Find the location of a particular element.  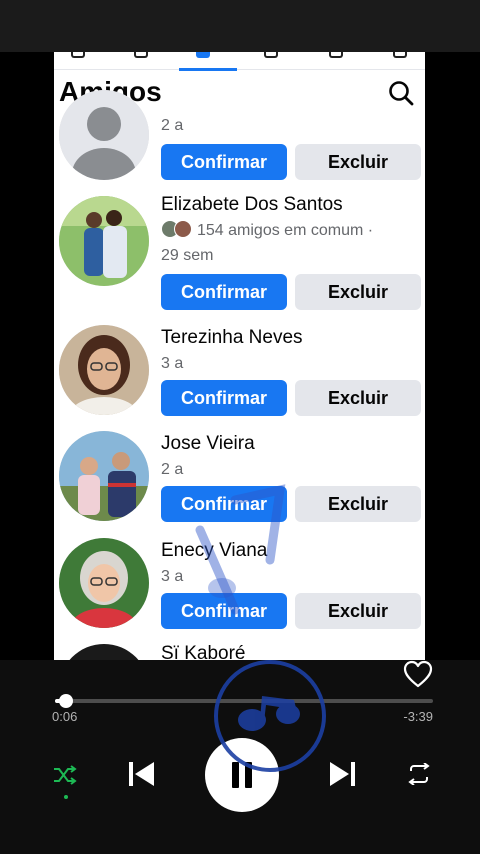

remaining-time: -3:39 is located at coordinates (418, 716).